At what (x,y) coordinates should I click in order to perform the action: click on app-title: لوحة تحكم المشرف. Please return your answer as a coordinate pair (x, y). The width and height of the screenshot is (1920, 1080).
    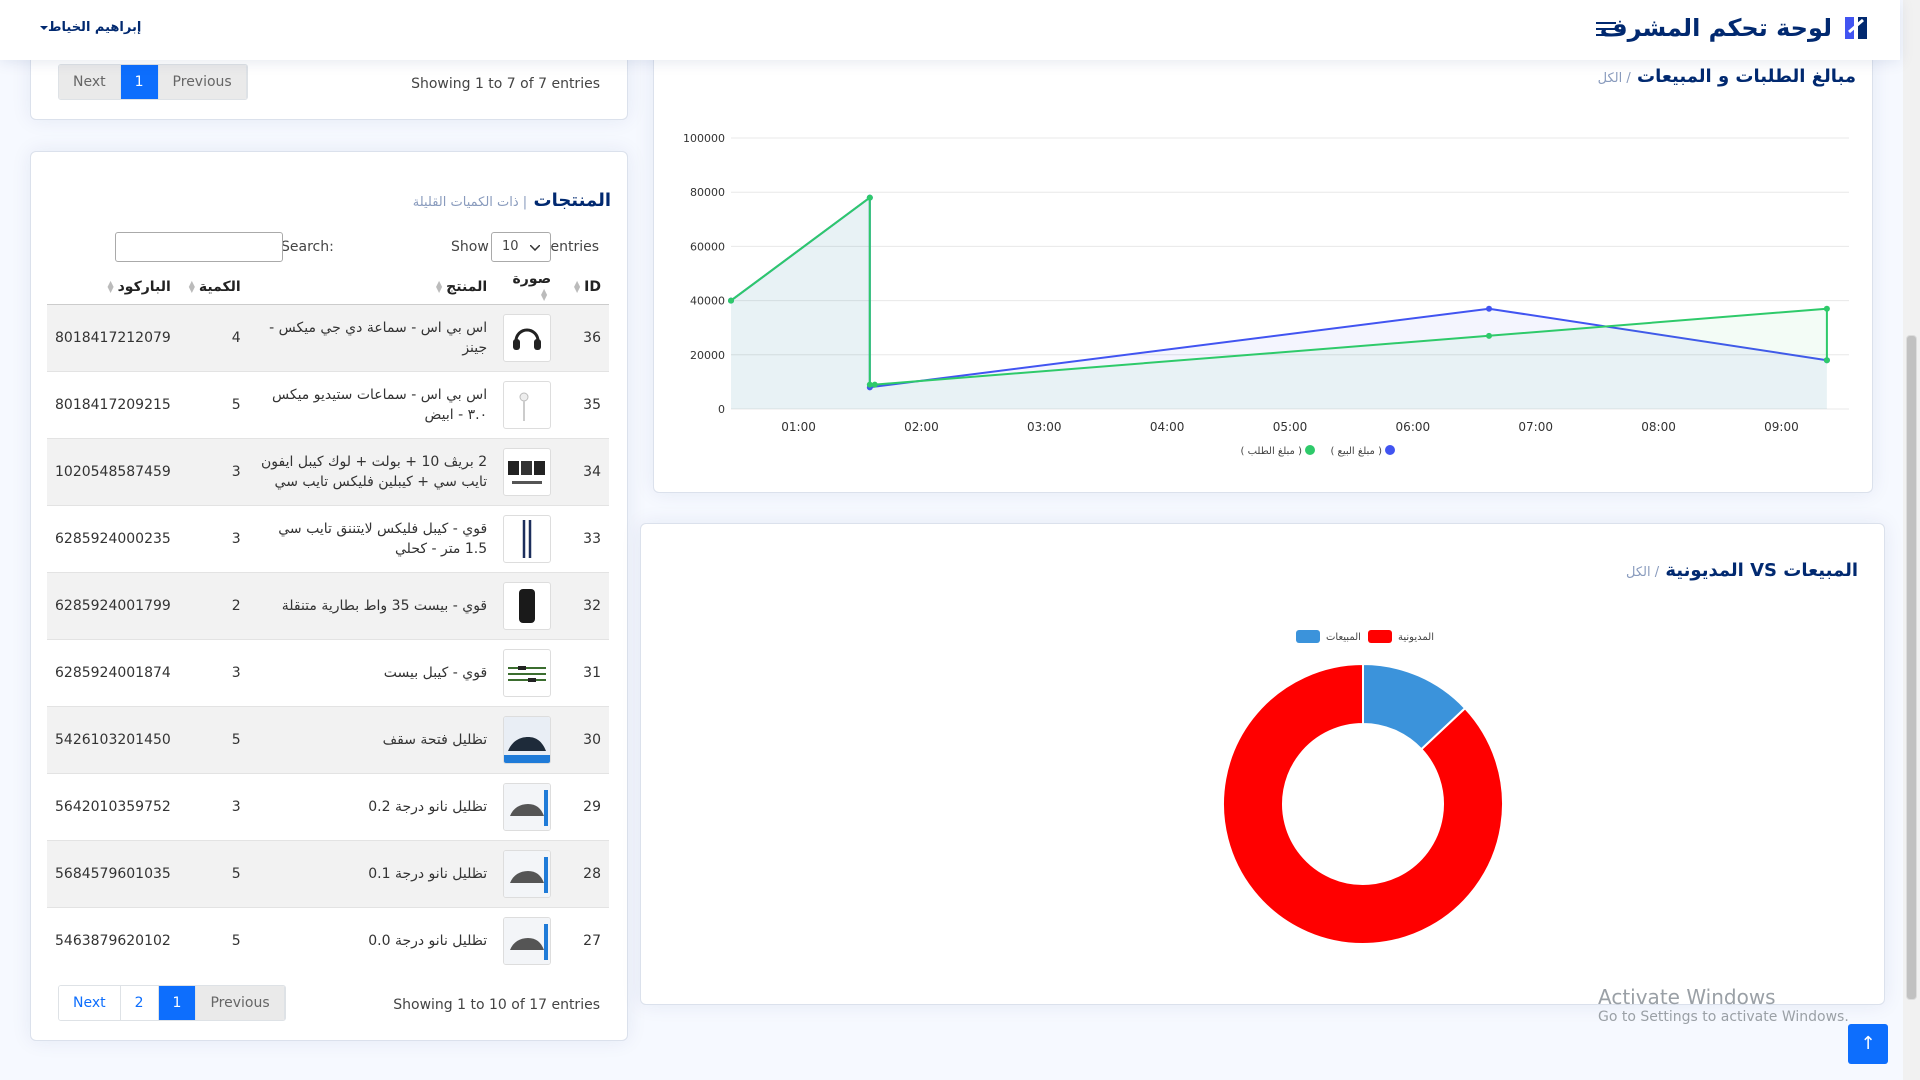
    Looking at the image, I should click on (1715, 28).